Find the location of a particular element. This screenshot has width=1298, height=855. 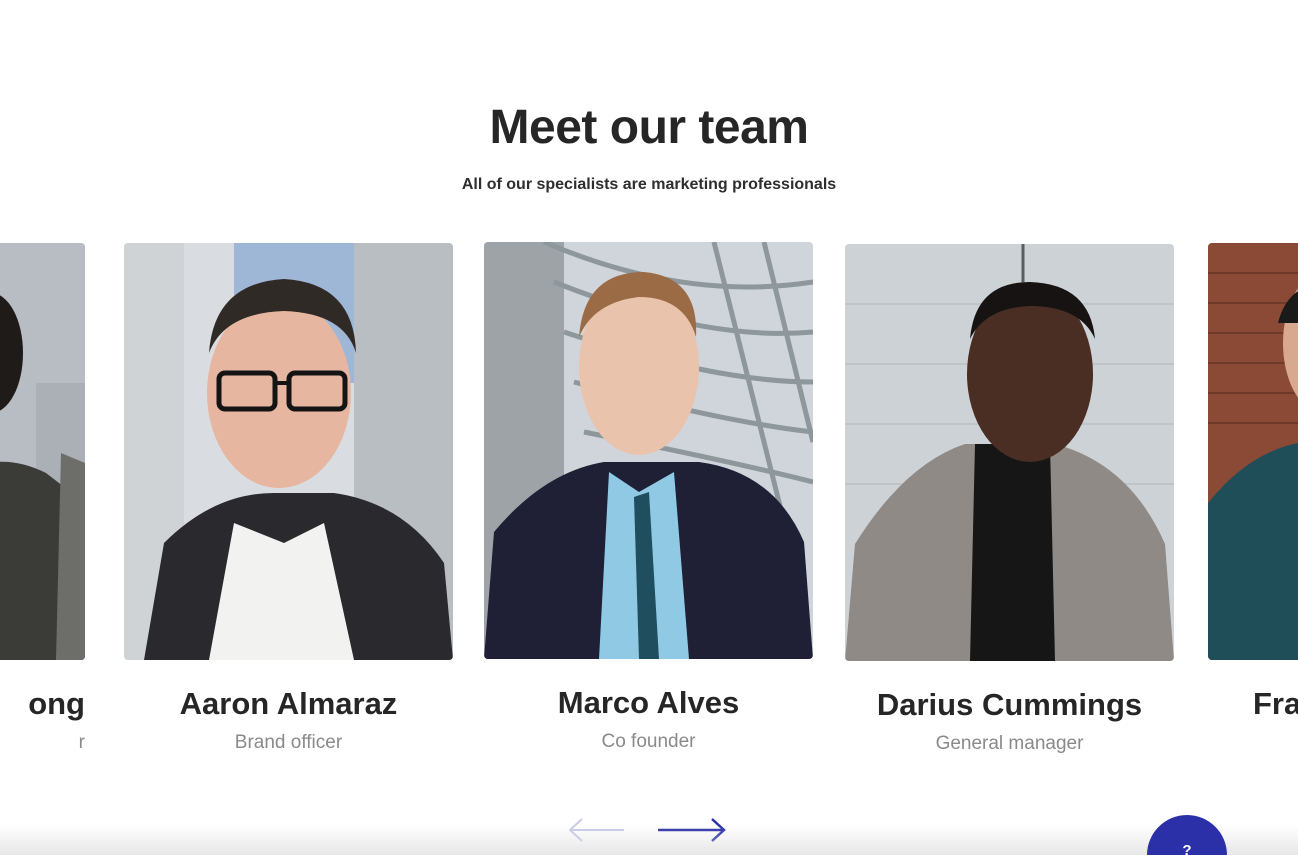

section-title: Meet our team is located at coordinates (649, 127).